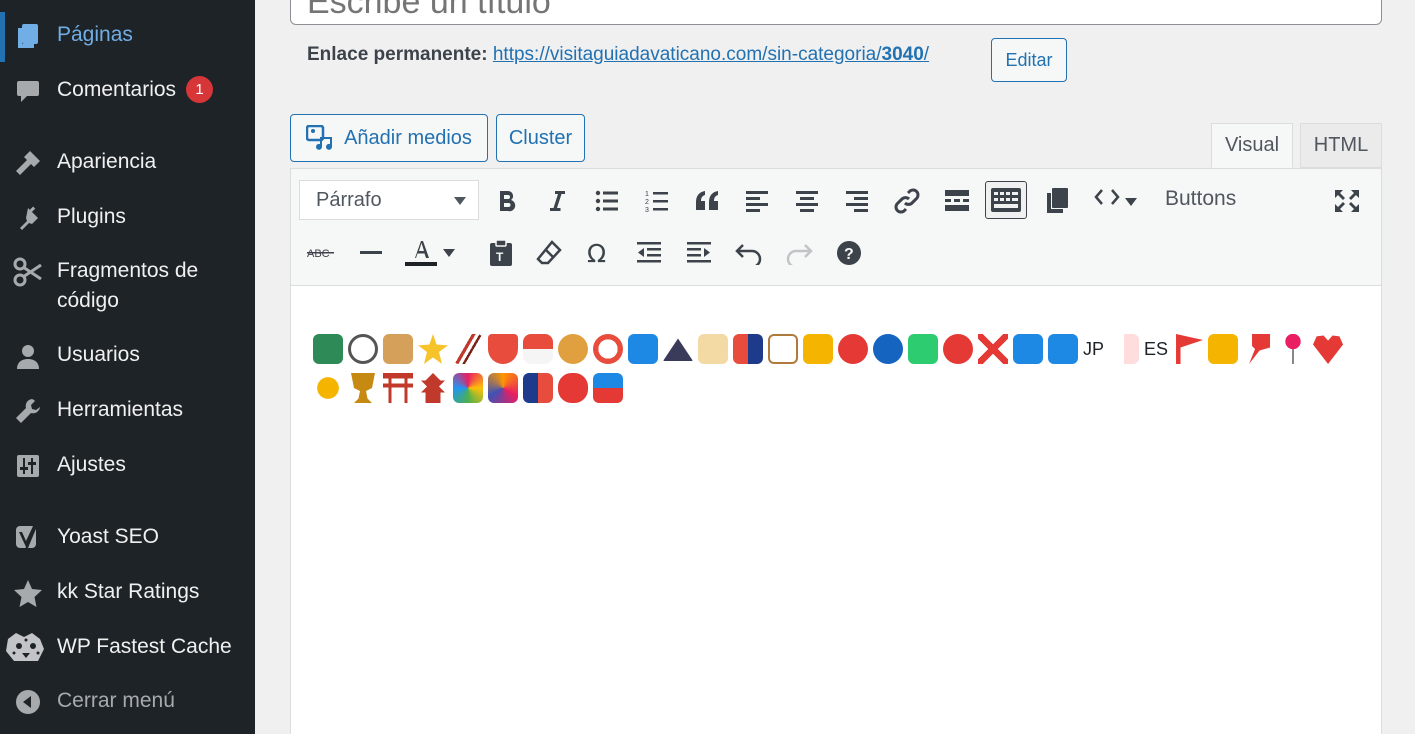  What do you see at coordinates (902, 54) in the screenshot?
I see `permalink-slug: 3040` at bounding box center [902, 54].